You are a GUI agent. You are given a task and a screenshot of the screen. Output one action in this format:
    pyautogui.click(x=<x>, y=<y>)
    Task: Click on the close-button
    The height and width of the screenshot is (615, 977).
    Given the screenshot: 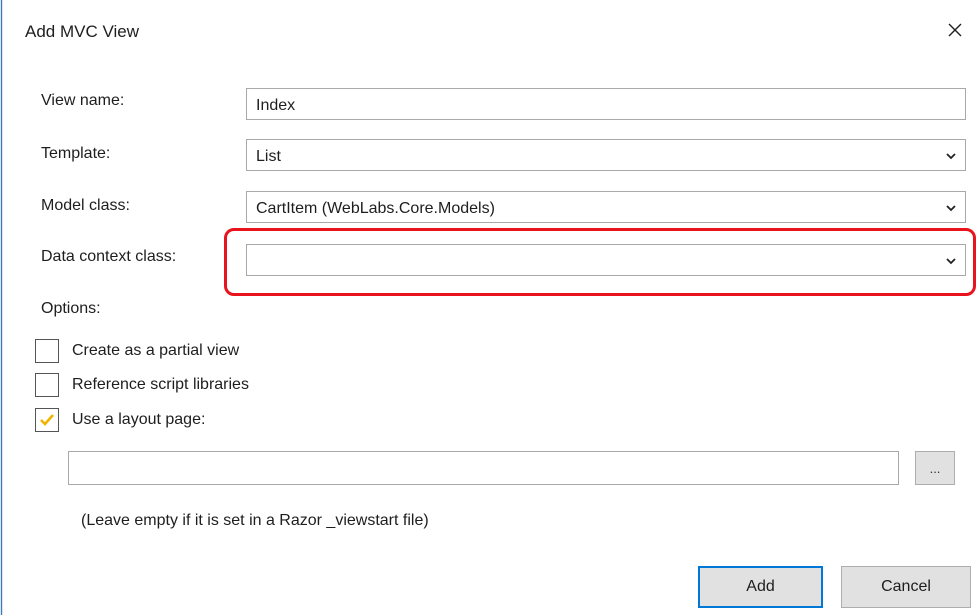 What is the action you would take?
    pyautogui.click(x=955, y=30)
    